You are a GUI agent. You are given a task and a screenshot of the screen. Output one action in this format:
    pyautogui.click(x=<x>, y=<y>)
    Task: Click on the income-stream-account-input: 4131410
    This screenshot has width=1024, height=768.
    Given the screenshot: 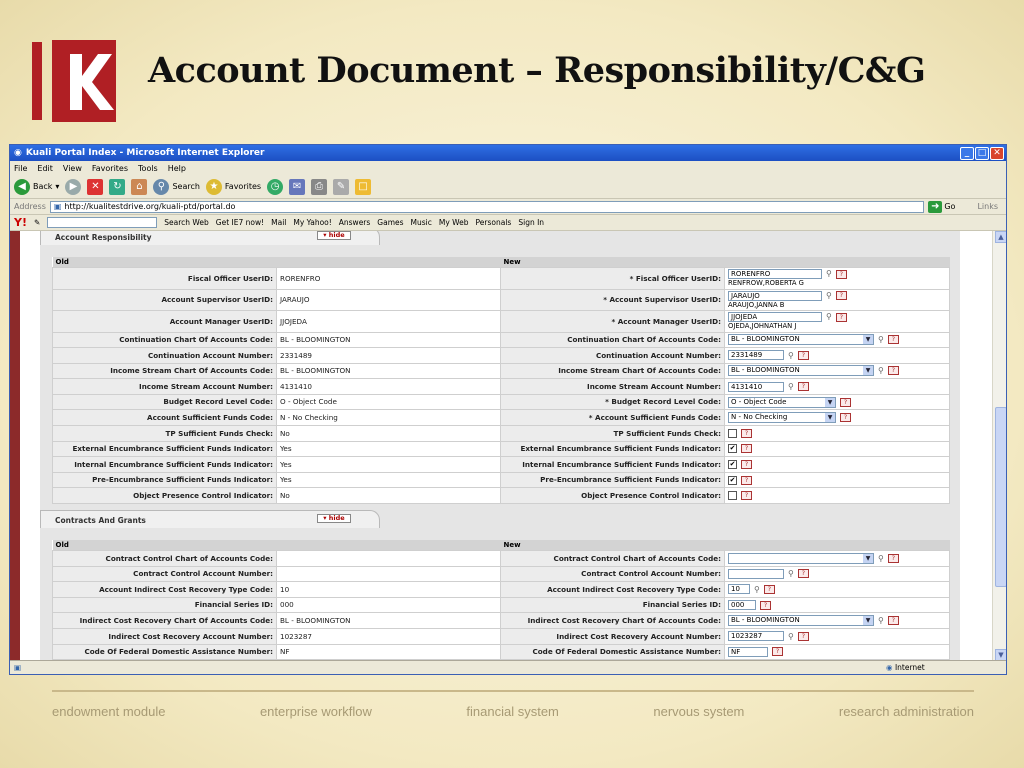 What is the action you would take?
    pyautogui.click(x=756, y=386)
    